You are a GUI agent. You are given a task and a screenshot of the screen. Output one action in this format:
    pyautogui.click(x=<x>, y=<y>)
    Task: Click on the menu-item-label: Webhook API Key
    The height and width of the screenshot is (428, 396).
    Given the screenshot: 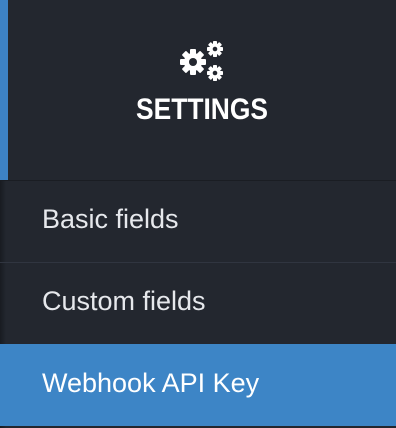 What is the action you would take?
    pyautogui.click(x=151, y=383)
    